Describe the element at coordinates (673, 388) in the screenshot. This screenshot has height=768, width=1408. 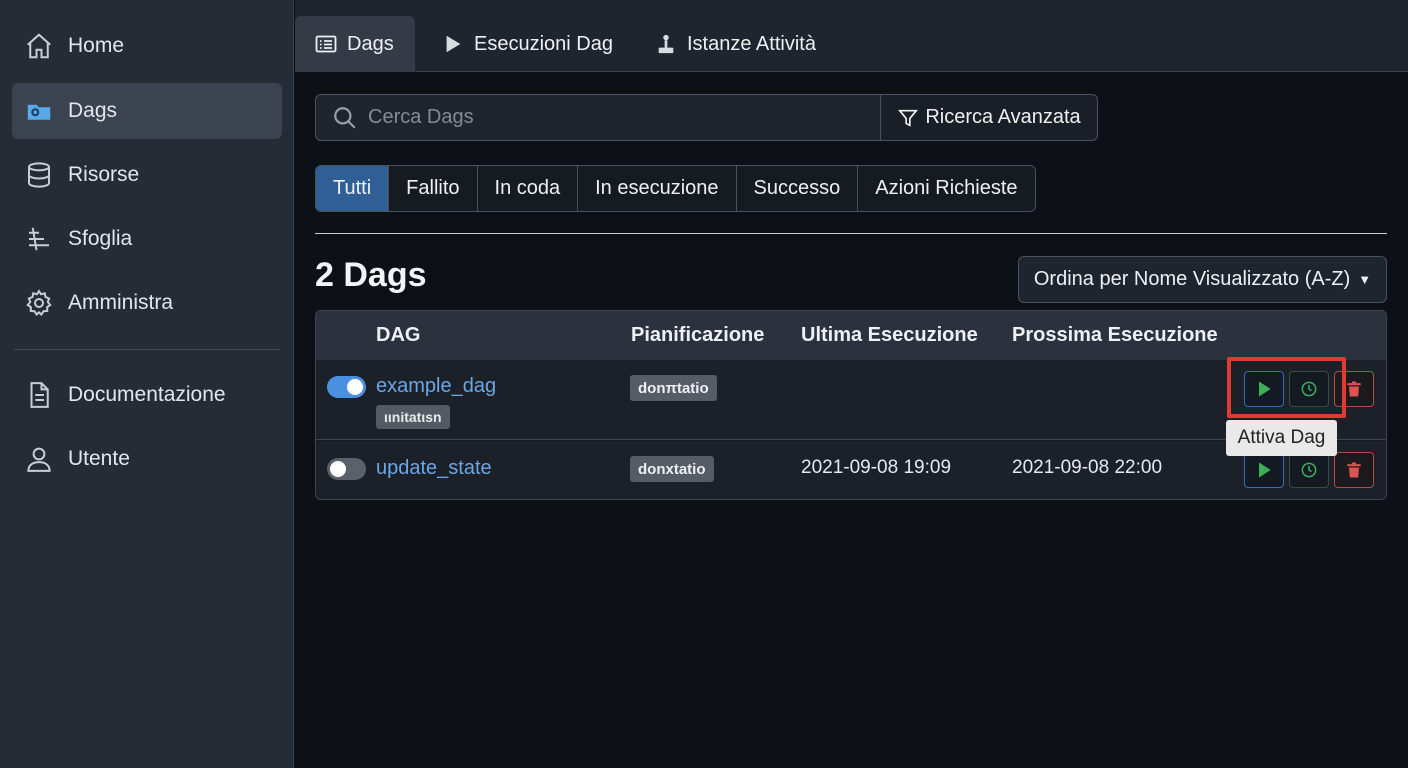
I see `schedule-badge: donπtatio` at that location.